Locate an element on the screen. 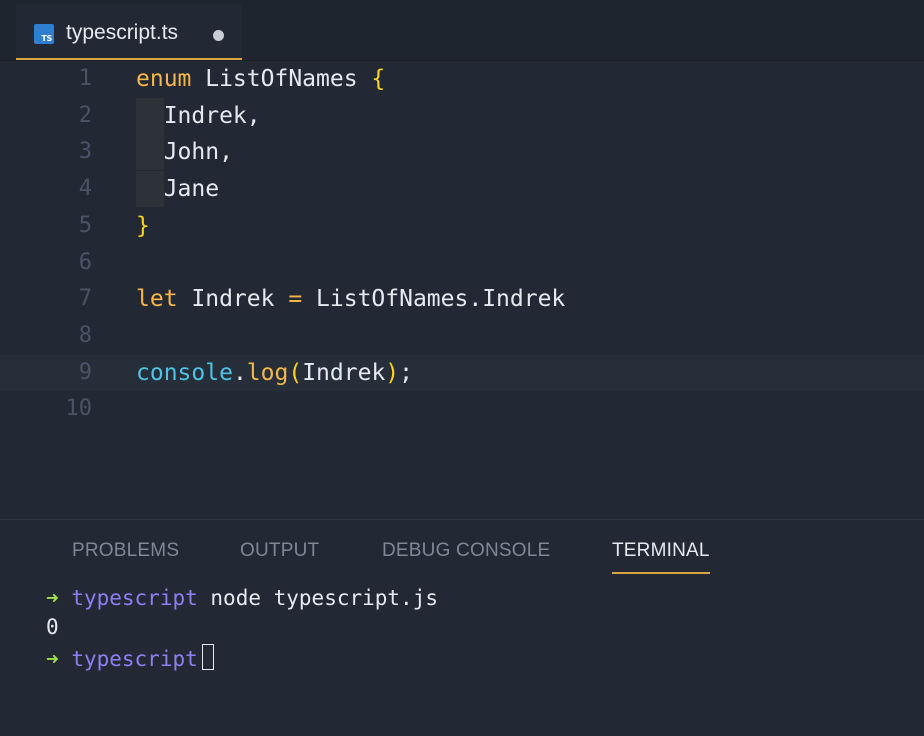 Image resolution: width=924 pixels, height=736 pixels. line-number: 4 is located at coordinates (85, 189).